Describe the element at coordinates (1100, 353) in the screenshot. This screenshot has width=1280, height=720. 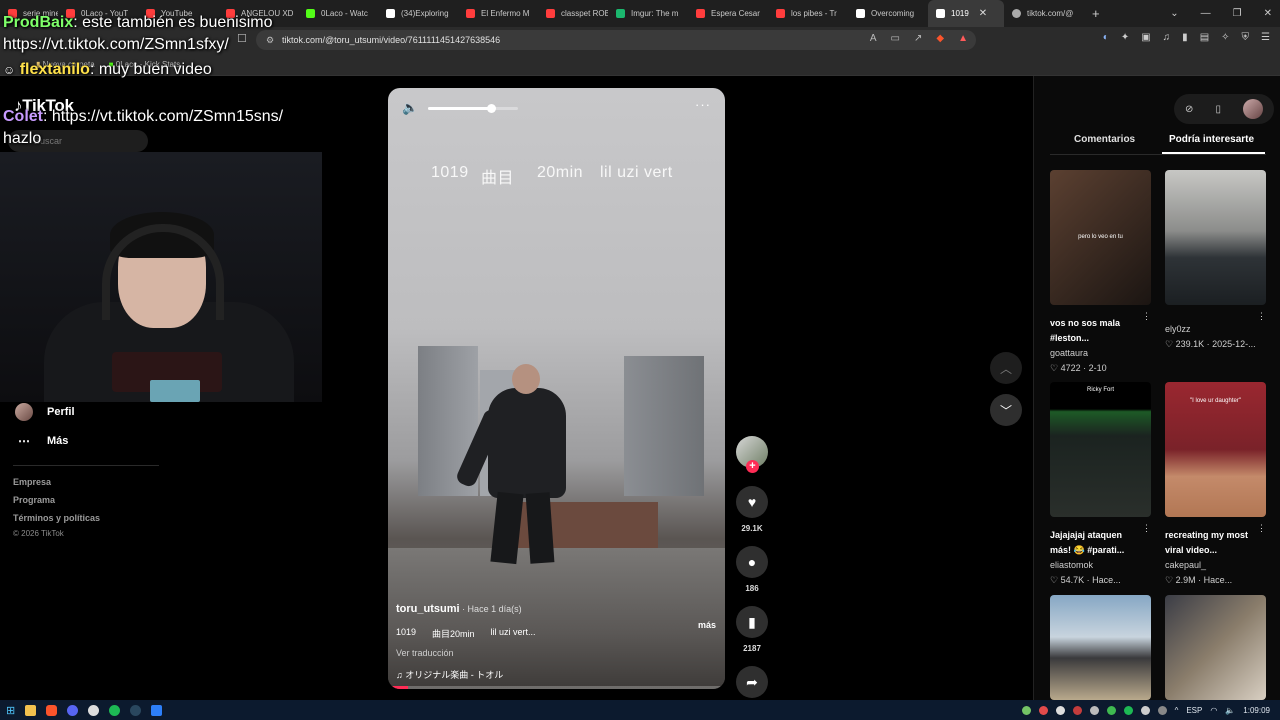
I see `card-author: goattaura` at that location.